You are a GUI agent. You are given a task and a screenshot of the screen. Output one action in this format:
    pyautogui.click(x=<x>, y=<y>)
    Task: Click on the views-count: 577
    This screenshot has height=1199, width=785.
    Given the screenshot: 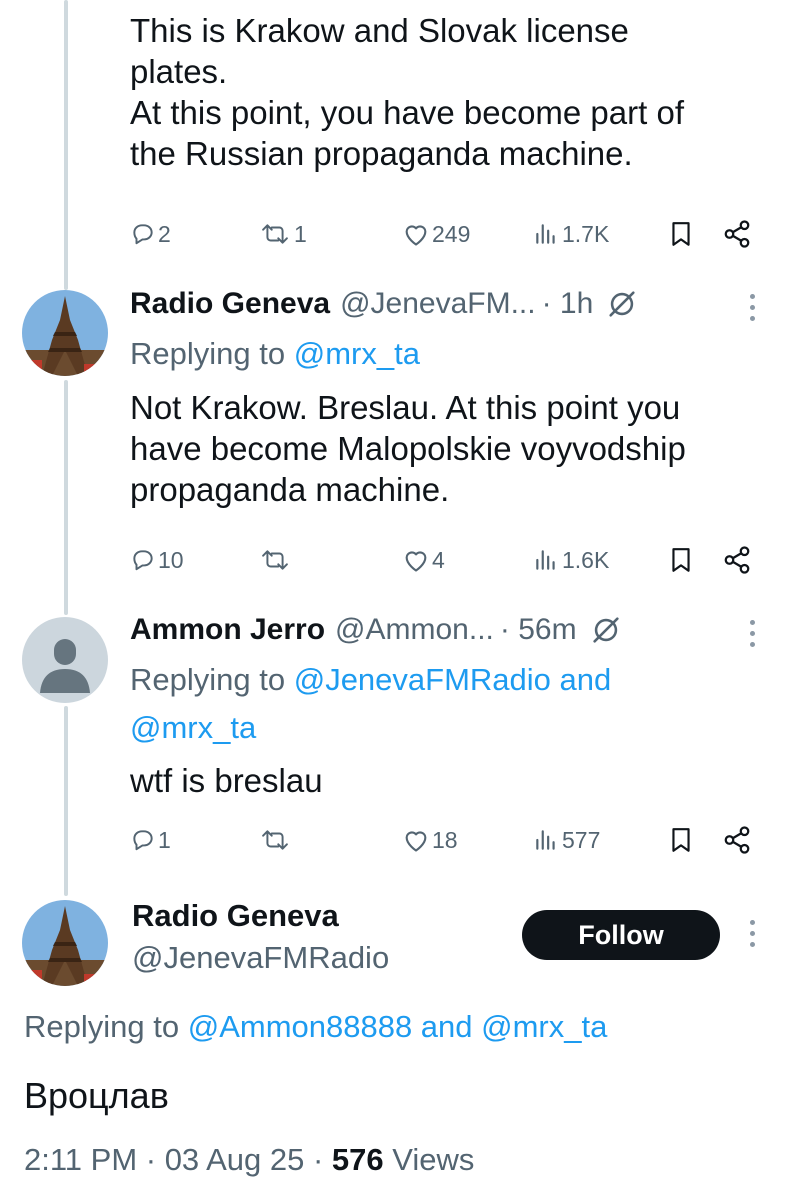 What is the action you would take?
    pyautogui.click(x=581, y=839)
    